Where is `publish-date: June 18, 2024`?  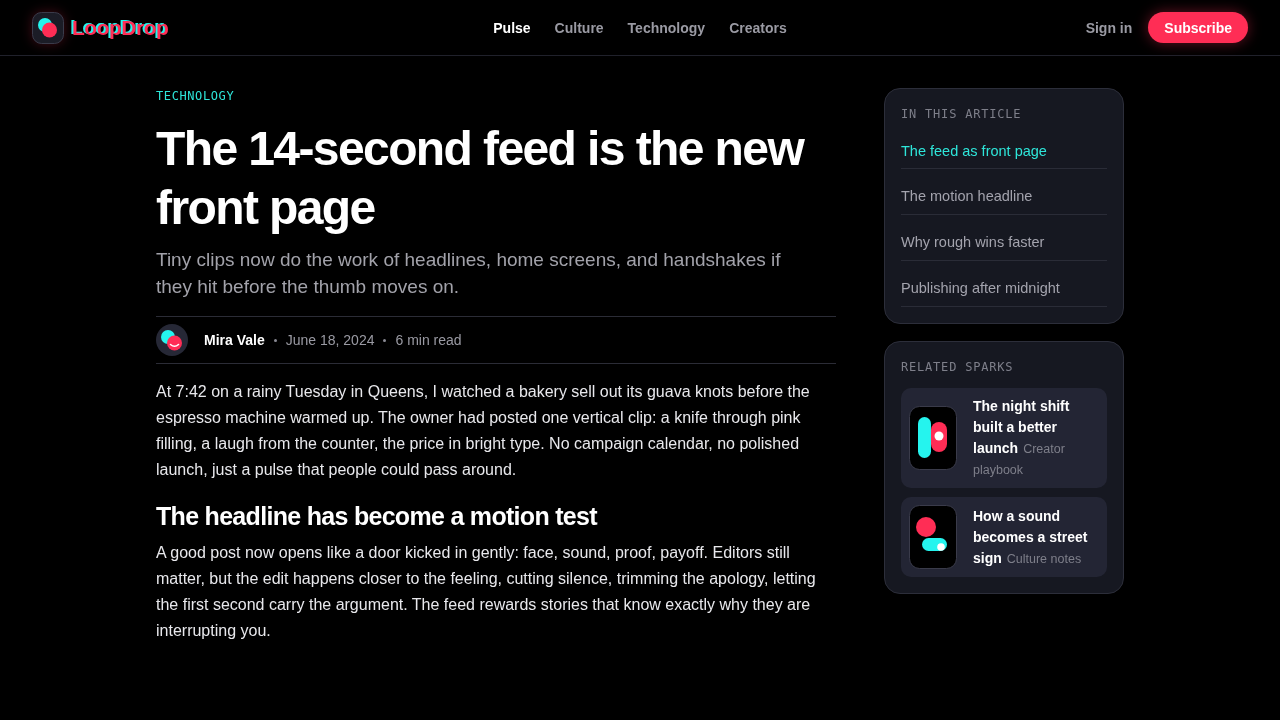
publish-date: June 18, 2024 is located at coordinates (330, 340).